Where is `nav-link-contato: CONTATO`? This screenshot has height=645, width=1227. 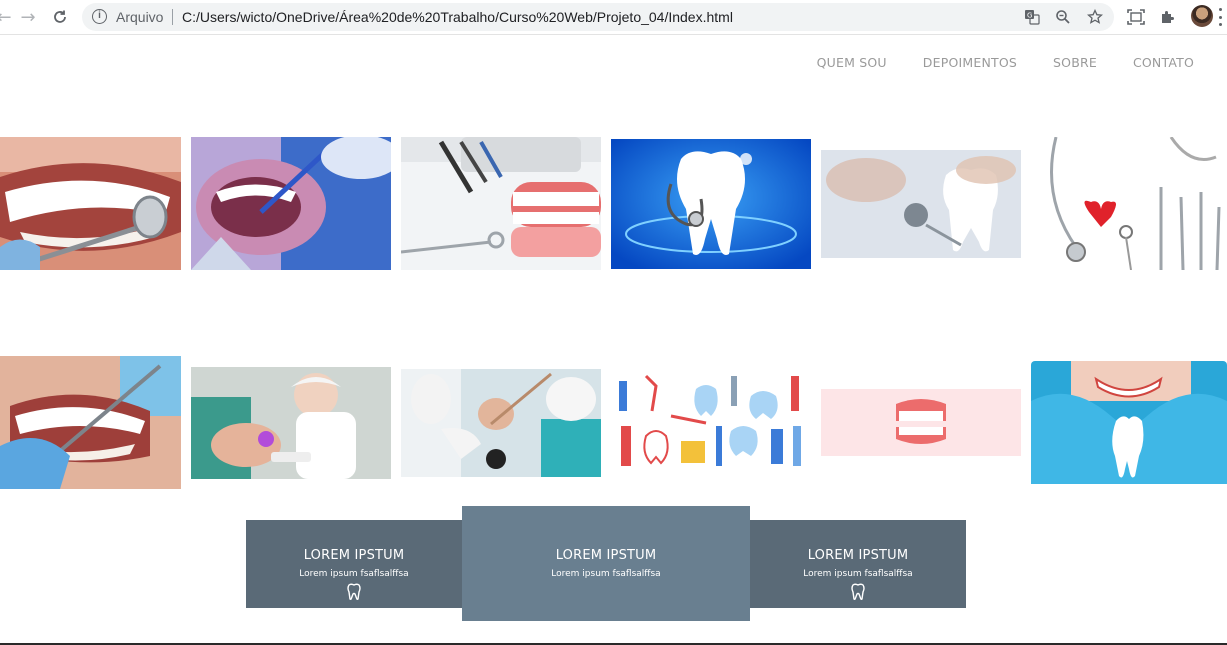
nav-link-contato: CONTATO is located at coordinates (1163, 62).